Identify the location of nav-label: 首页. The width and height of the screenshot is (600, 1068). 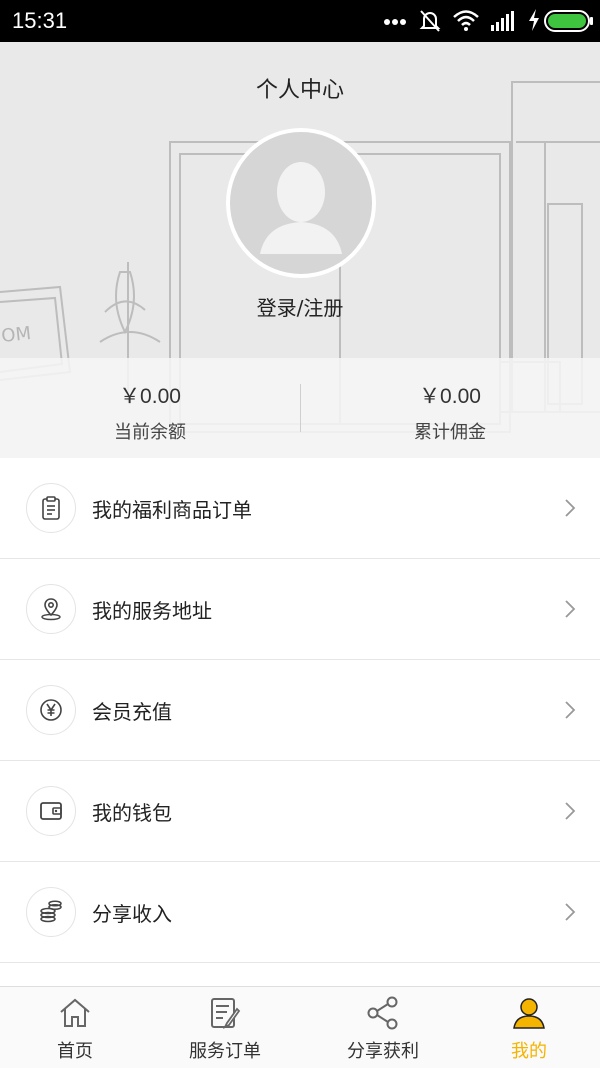
(75, 1051).